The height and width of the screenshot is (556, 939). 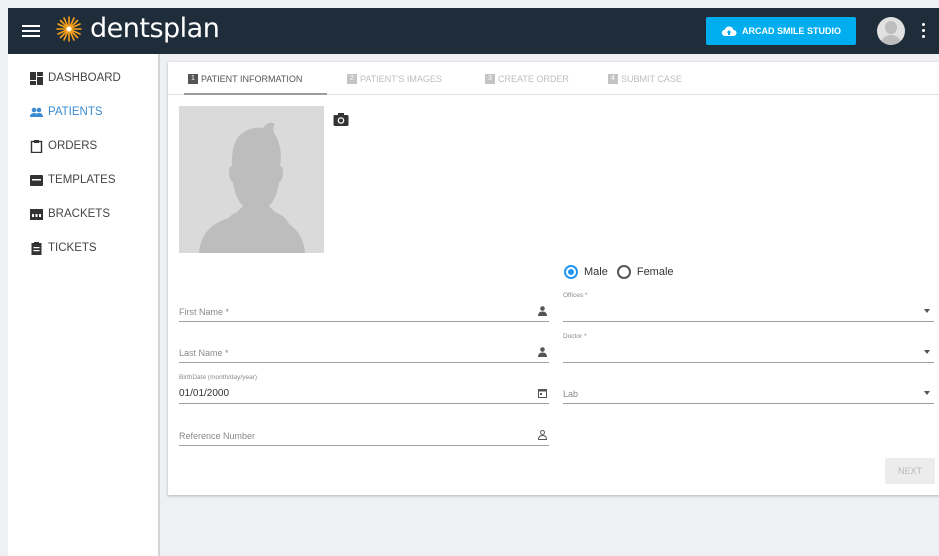 I want to click on dashboard-icon, so click(x=36, y=78).